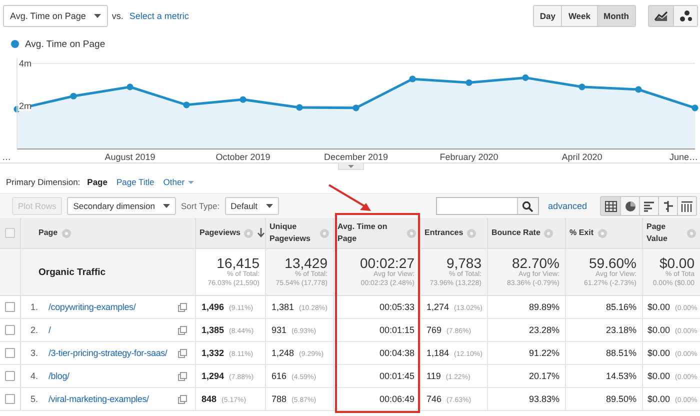 This screenshot has width=700, height=416. Describe the element at coordinates (279, 376) in the screenshot. I see `table-cell: 616` at that location.